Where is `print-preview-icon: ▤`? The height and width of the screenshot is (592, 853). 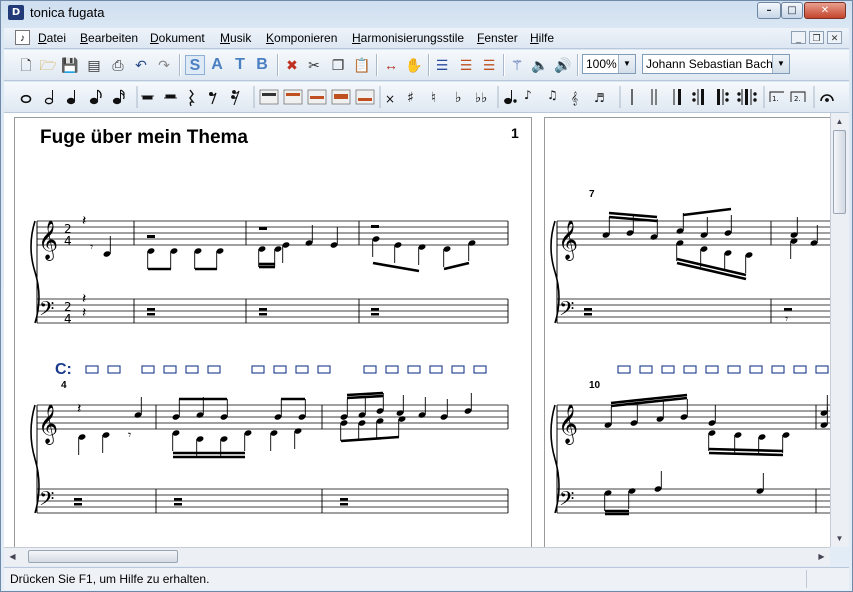 print-preview-icon: ▤ is located at coordinates (94, 65).